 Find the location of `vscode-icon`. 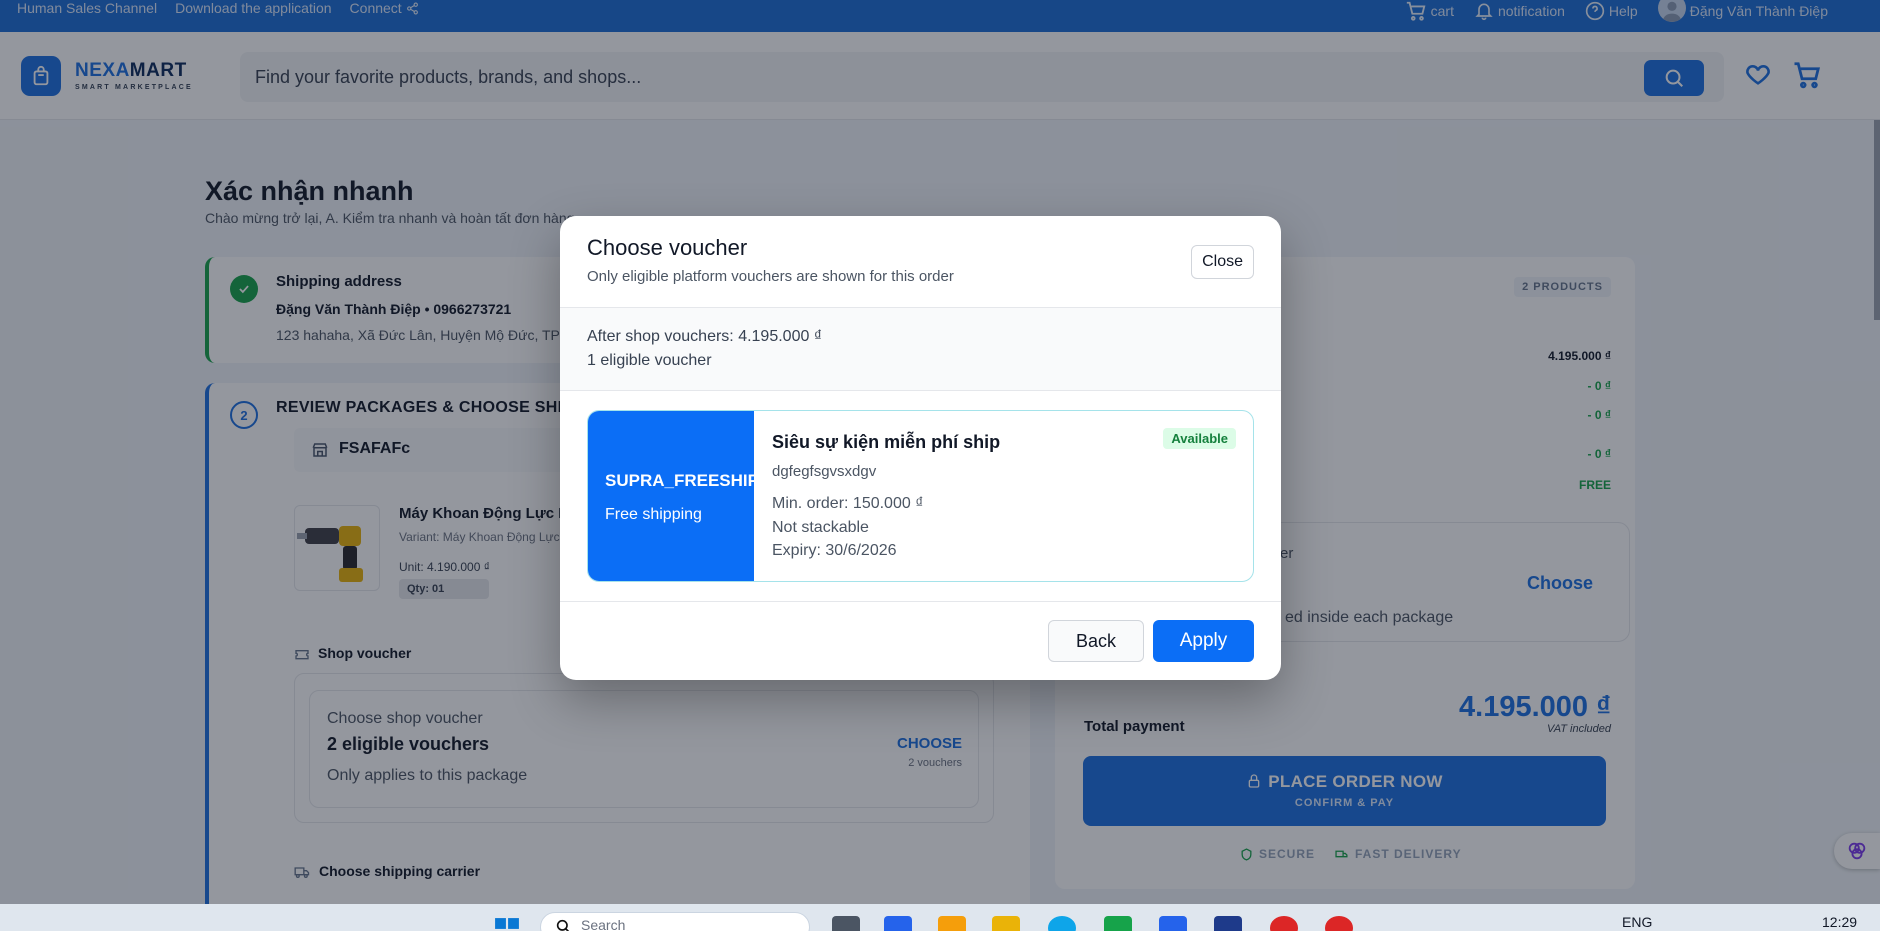

vscode-icon is located at coordinates (1173, 923).